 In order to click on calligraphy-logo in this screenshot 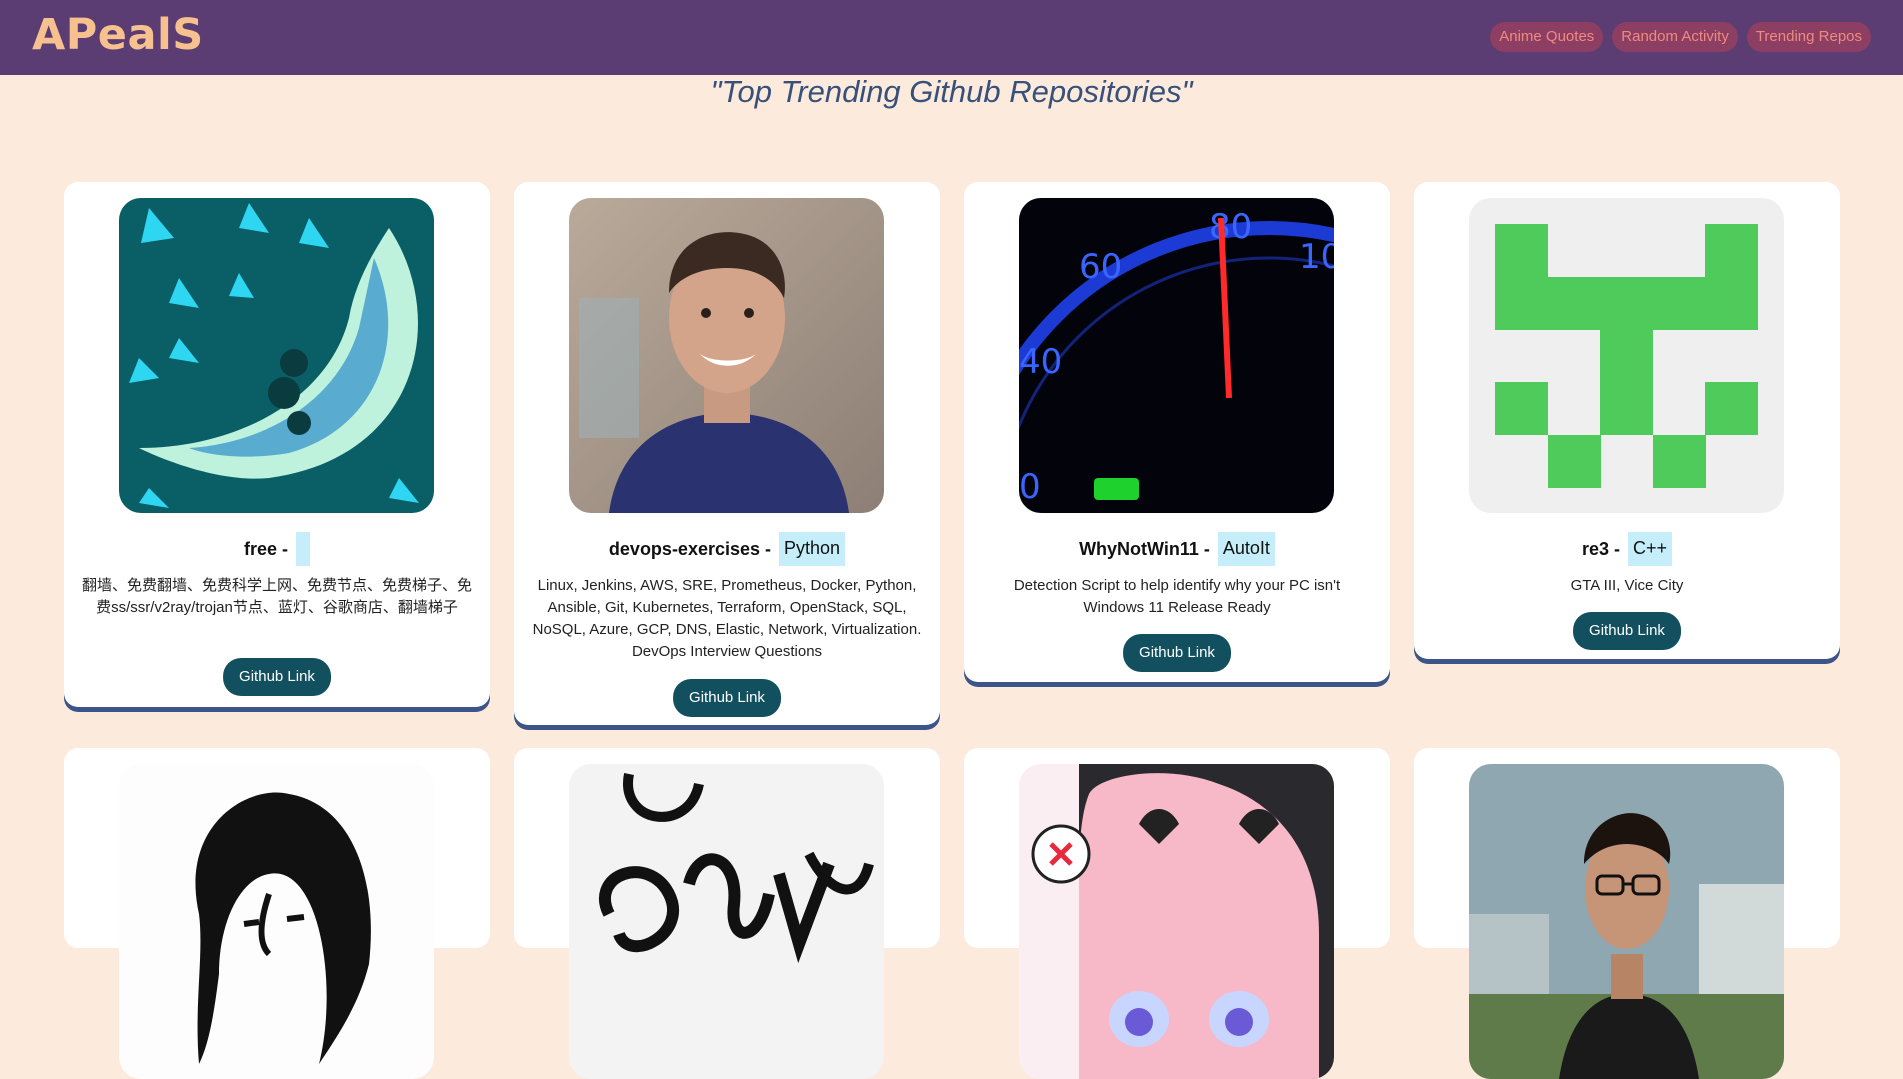, I will do `click(726, 921)`.